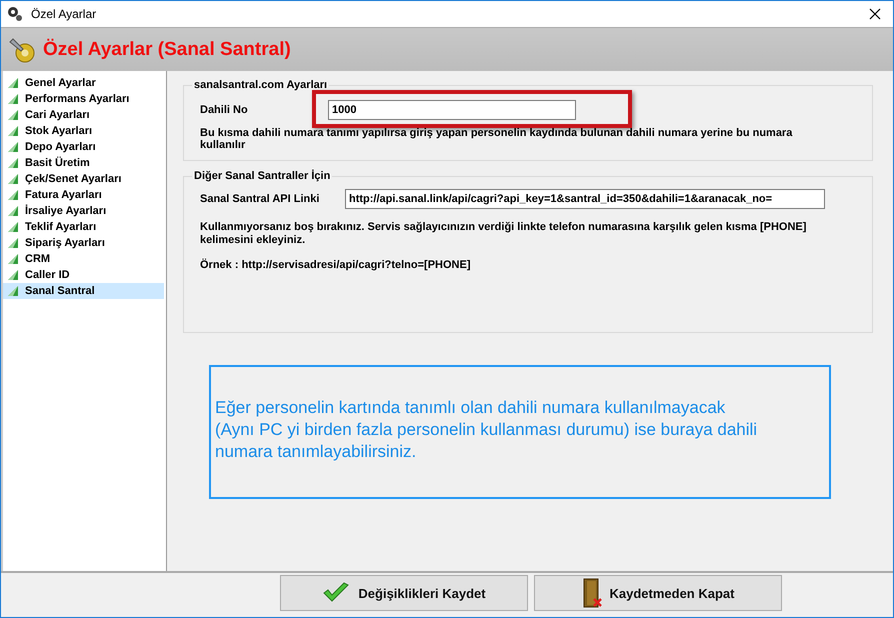  What do you see at coordinates (83, 211) in the screenshot?
I see `sidebar-item: İrsaliye Ayarları` at bounding box center [83, 211].